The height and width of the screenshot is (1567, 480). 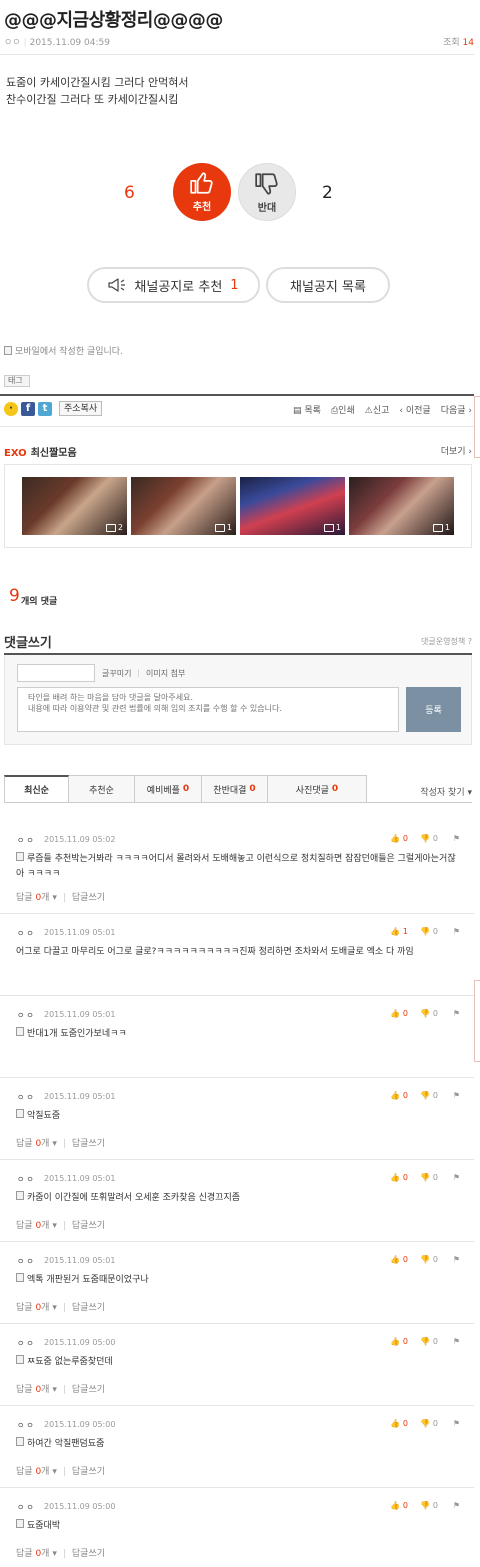 I want to click on clip-thumbnail: 2, so click(x=74, y=506).